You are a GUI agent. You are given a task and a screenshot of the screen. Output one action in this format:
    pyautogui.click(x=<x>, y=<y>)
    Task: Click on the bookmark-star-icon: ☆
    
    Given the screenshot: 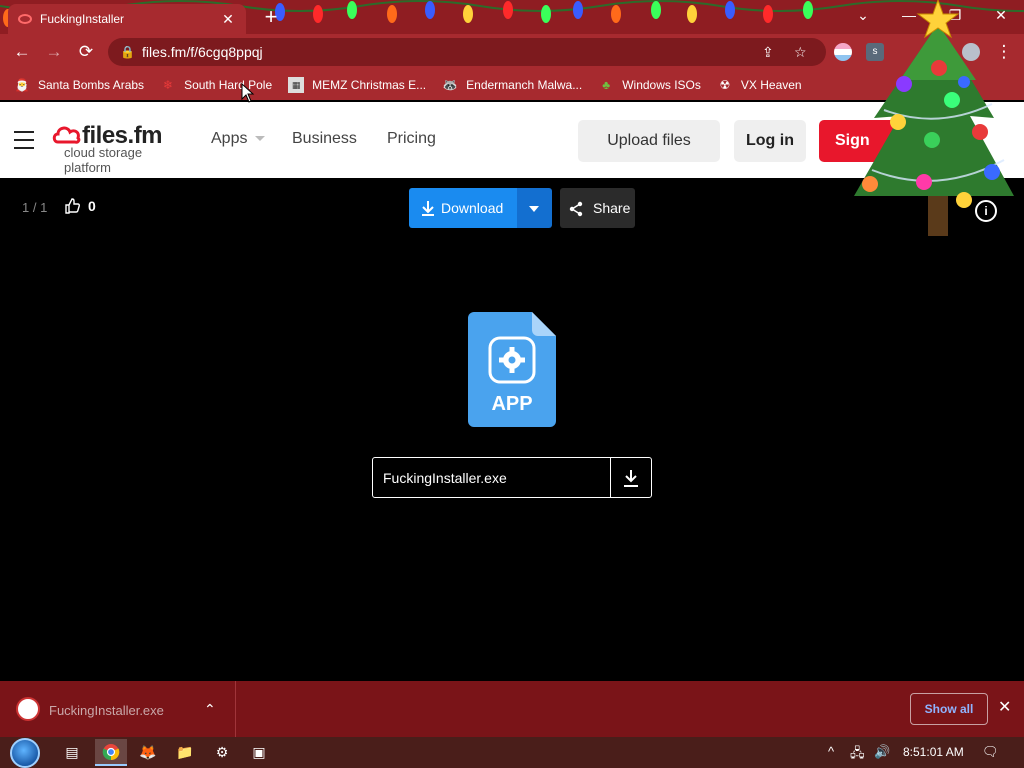 What is the action you would take?
    pyautogui.click(x=800, y=52)
    